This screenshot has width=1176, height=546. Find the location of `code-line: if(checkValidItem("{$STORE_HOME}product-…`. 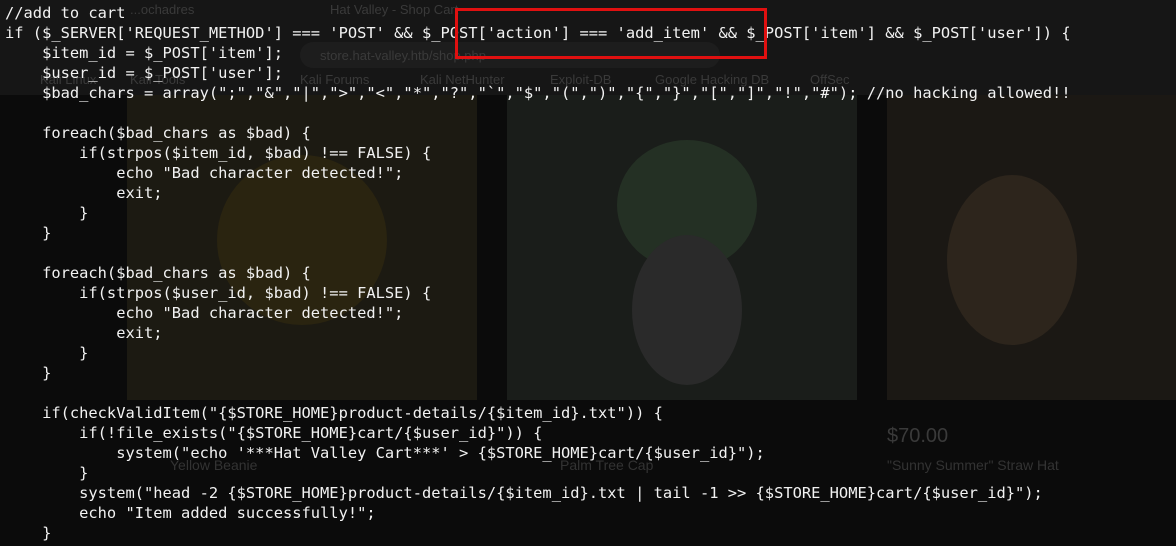

code-line: if(checkValidItem("{$STORE_HOME}product-… is located at coordinates (334, 413).